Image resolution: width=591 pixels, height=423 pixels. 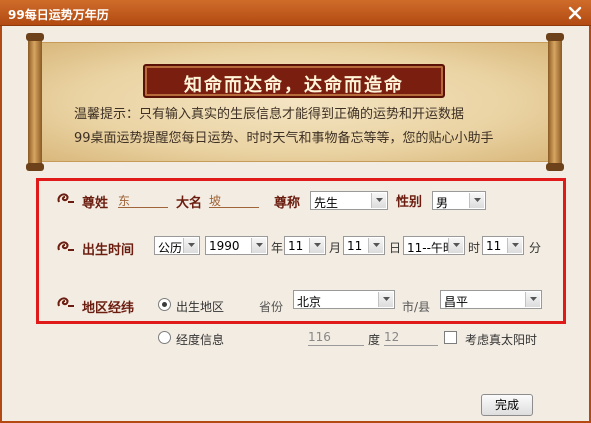 I want to click on minute-select-value: 11, so click(x=494, y=246).